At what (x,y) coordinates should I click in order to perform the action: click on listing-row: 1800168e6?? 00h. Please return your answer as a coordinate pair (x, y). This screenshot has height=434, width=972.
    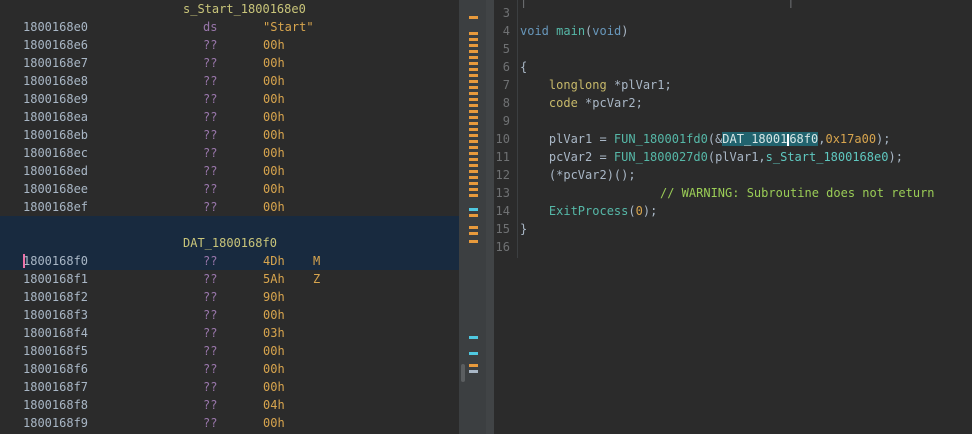
    Looking at the image, I should click on (229, 45).